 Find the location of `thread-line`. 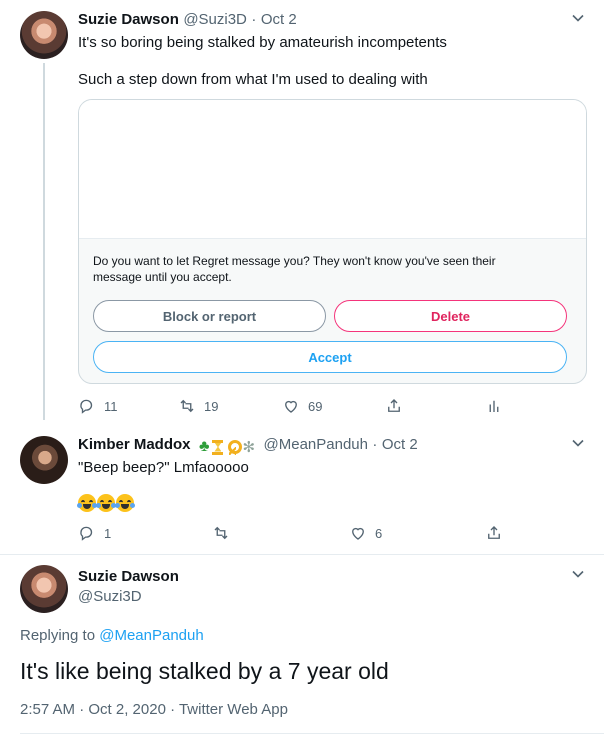

thread-line is located at coordinates (44, 241).